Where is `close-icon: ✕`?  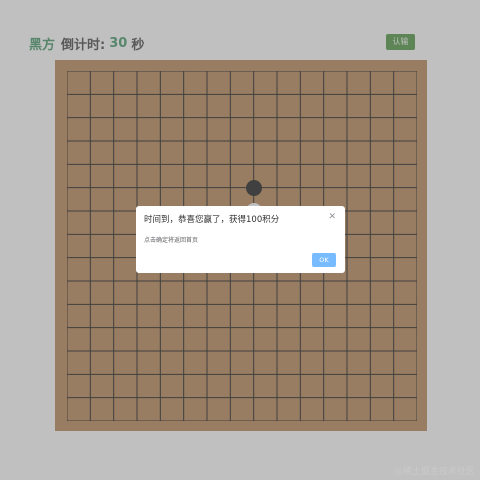 close-icon: ✕ is located at coordinates (332, 217).